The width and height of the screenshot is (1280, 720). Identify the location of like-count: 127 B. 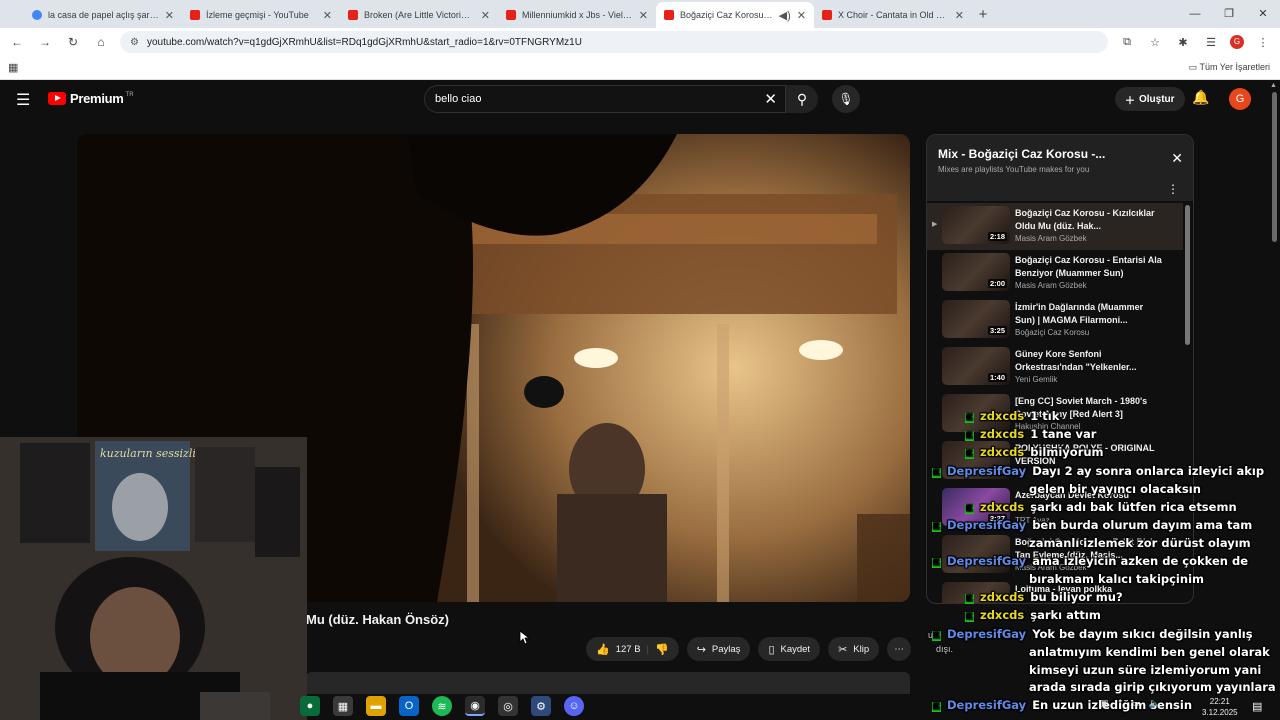
(628, 649).